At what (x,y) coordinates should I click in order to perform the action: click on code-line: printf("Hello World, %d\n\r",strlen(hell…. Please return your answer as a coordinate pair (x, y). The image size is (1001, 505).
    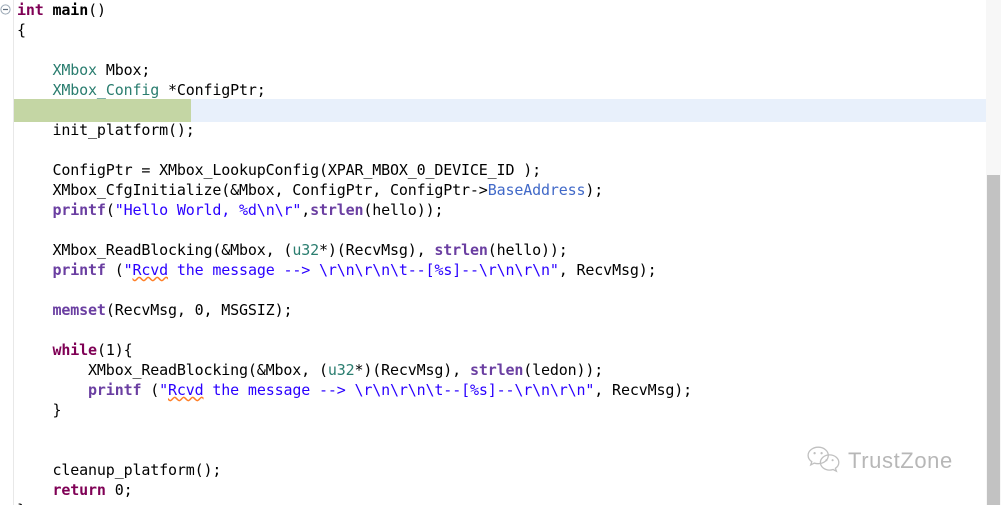
    Looking at the image, I should click on (352, 210).